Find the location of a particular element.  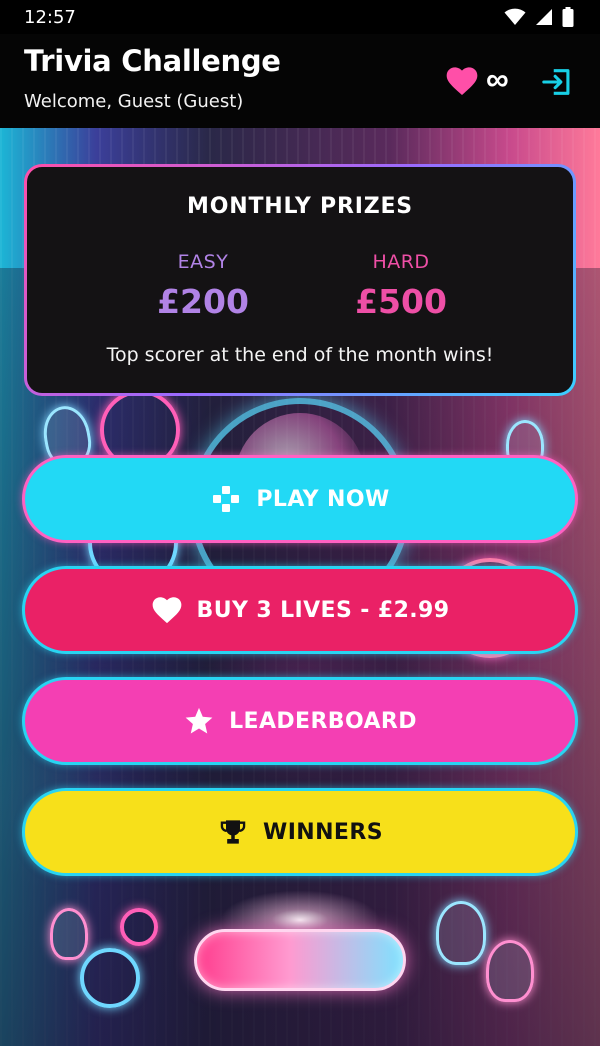

prizes-title: MONTHLY PRIZES is located at coordinates (300, 206).